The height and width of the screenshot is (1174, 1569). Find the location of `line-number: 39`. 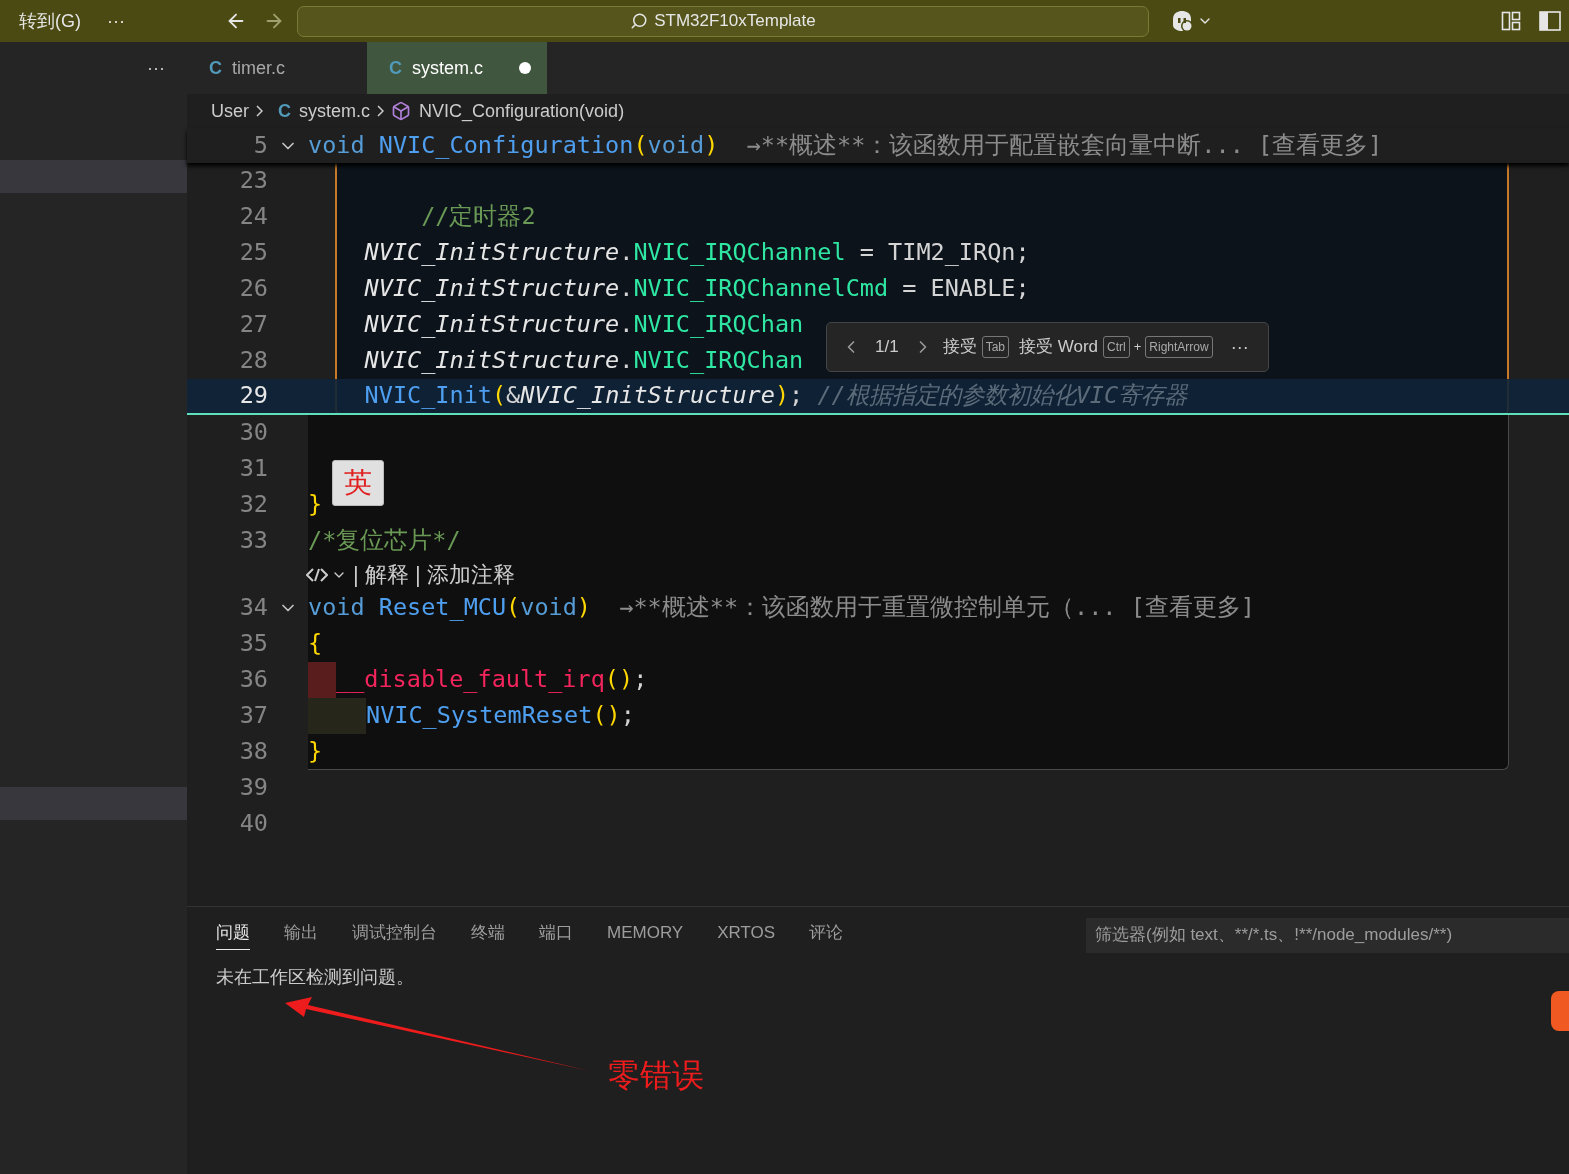

line-number: 39 is located at coordinates (253, 787).